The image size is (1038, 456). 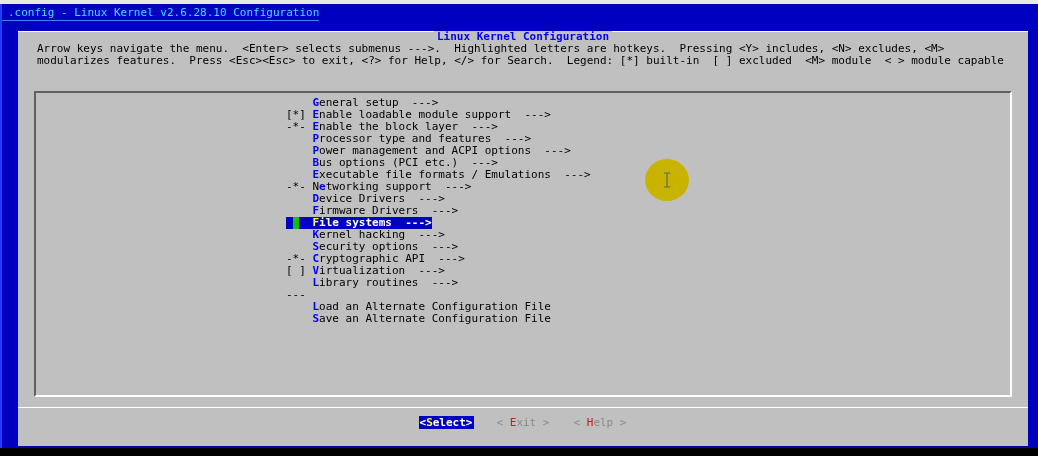 What do you see at coordinates (667, 180) in the screenshot?
I see `text-cursor-icon` at bounding box center [667, 180].